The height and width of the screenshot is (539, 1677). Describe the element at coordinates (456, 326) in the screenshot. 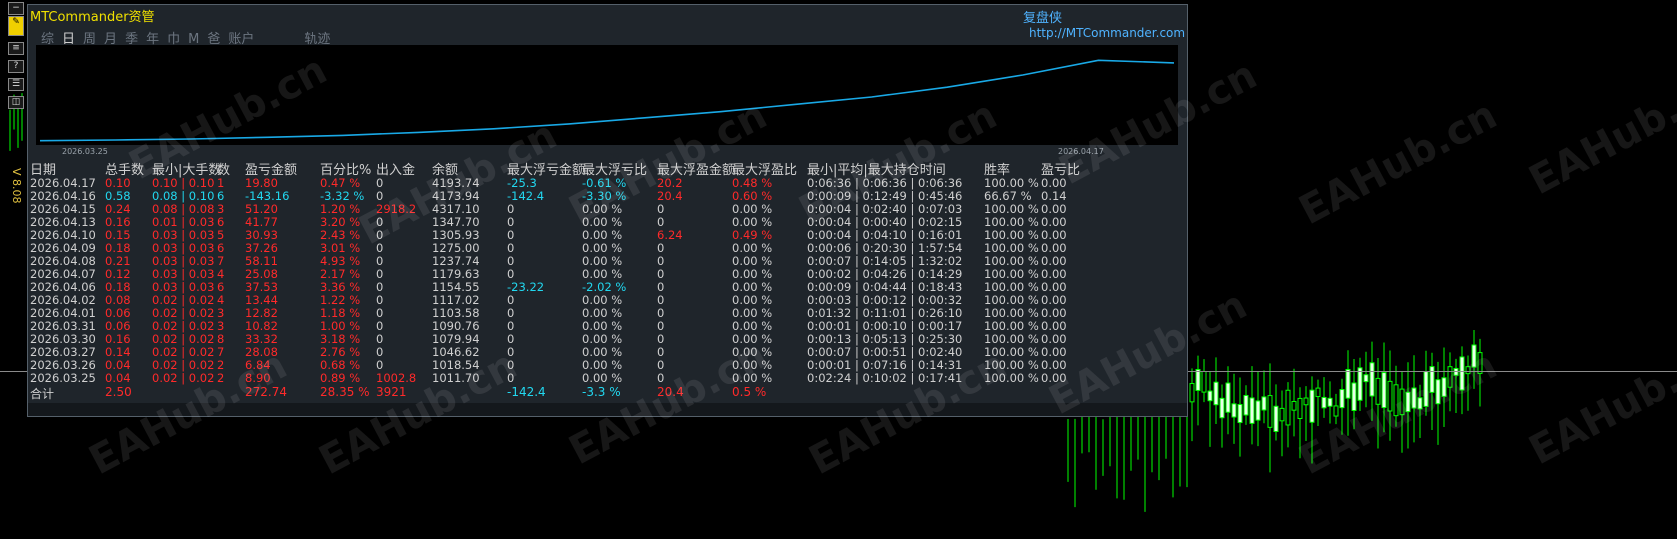

I see `table-cell: 1090.76` at that location.